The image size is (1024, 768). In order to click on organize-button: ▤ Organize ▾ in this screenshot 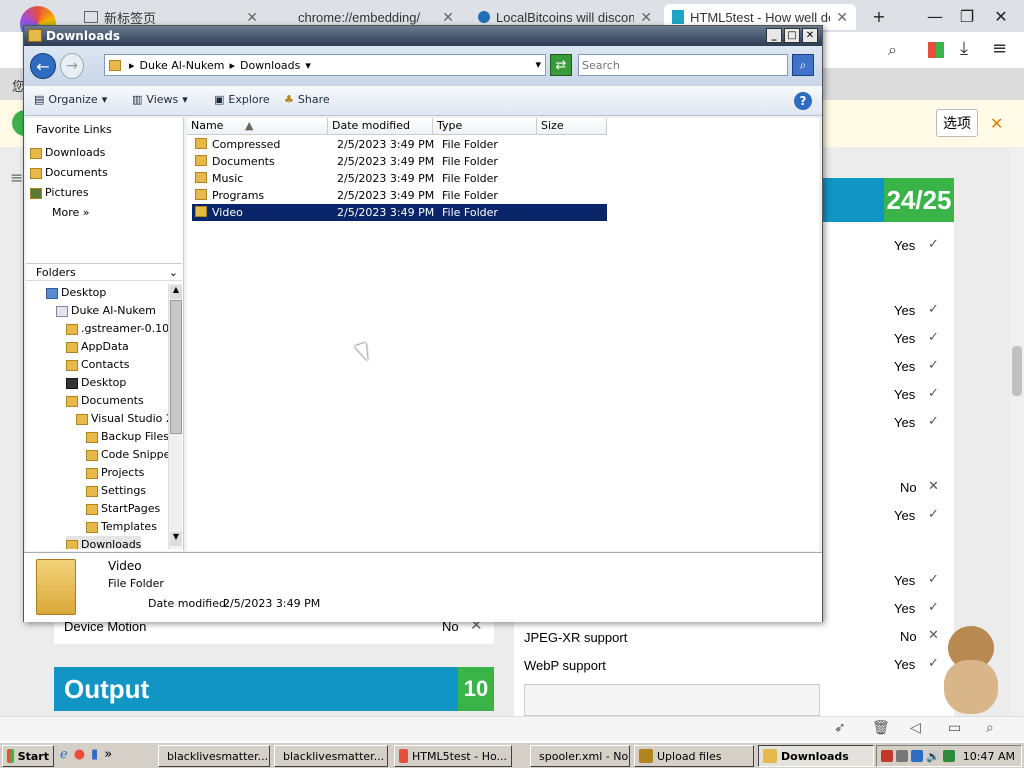, I will do `click(70, 99)`.